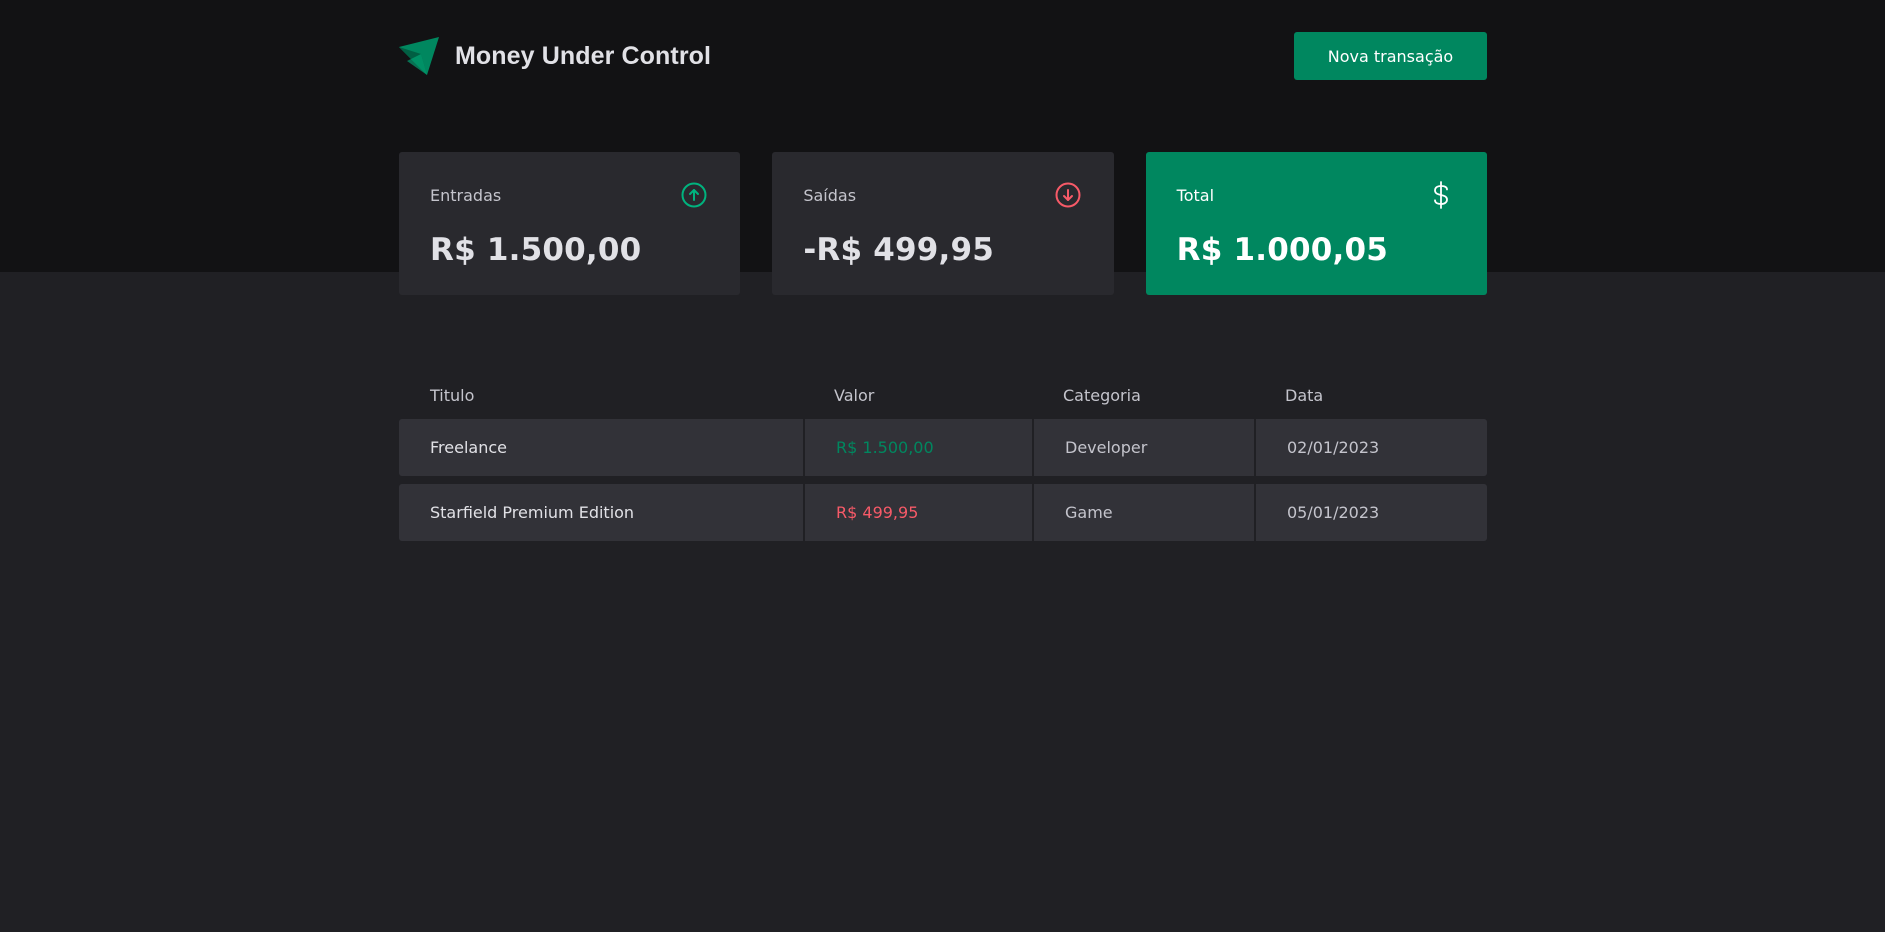 This screenshot has height=932, width=1885. Describe the element at coordinates (570, 223) in the screenshot. I see `income-card: Entradas R$ 1.500,00` at that location.